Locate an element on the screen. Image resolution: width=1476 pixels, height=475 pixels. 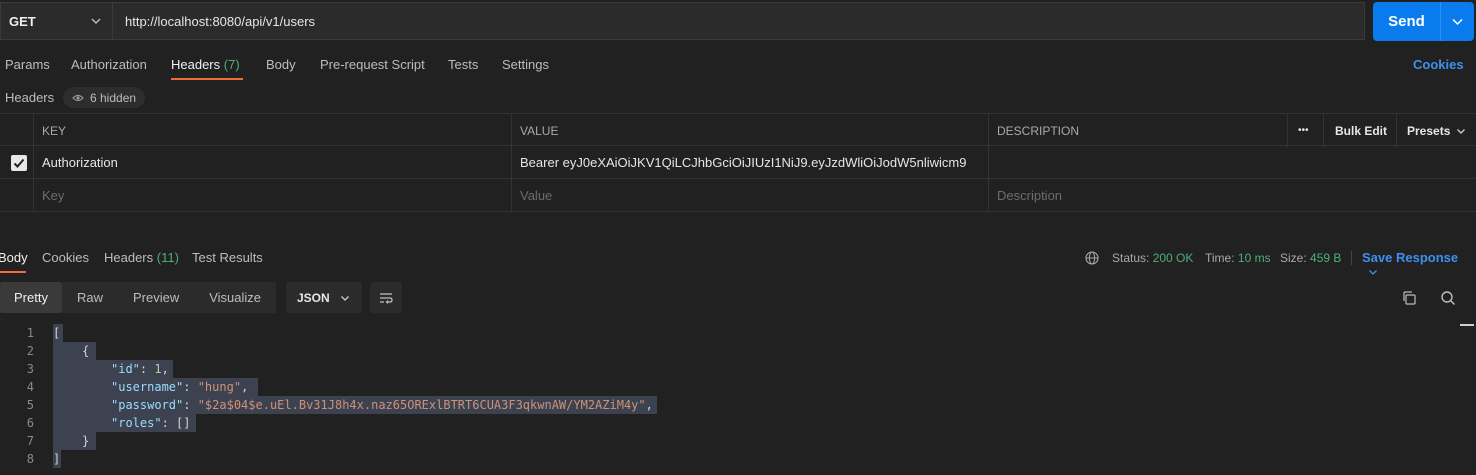
code-line: 4 "username": "hung", is located at coordinates (738, 387).